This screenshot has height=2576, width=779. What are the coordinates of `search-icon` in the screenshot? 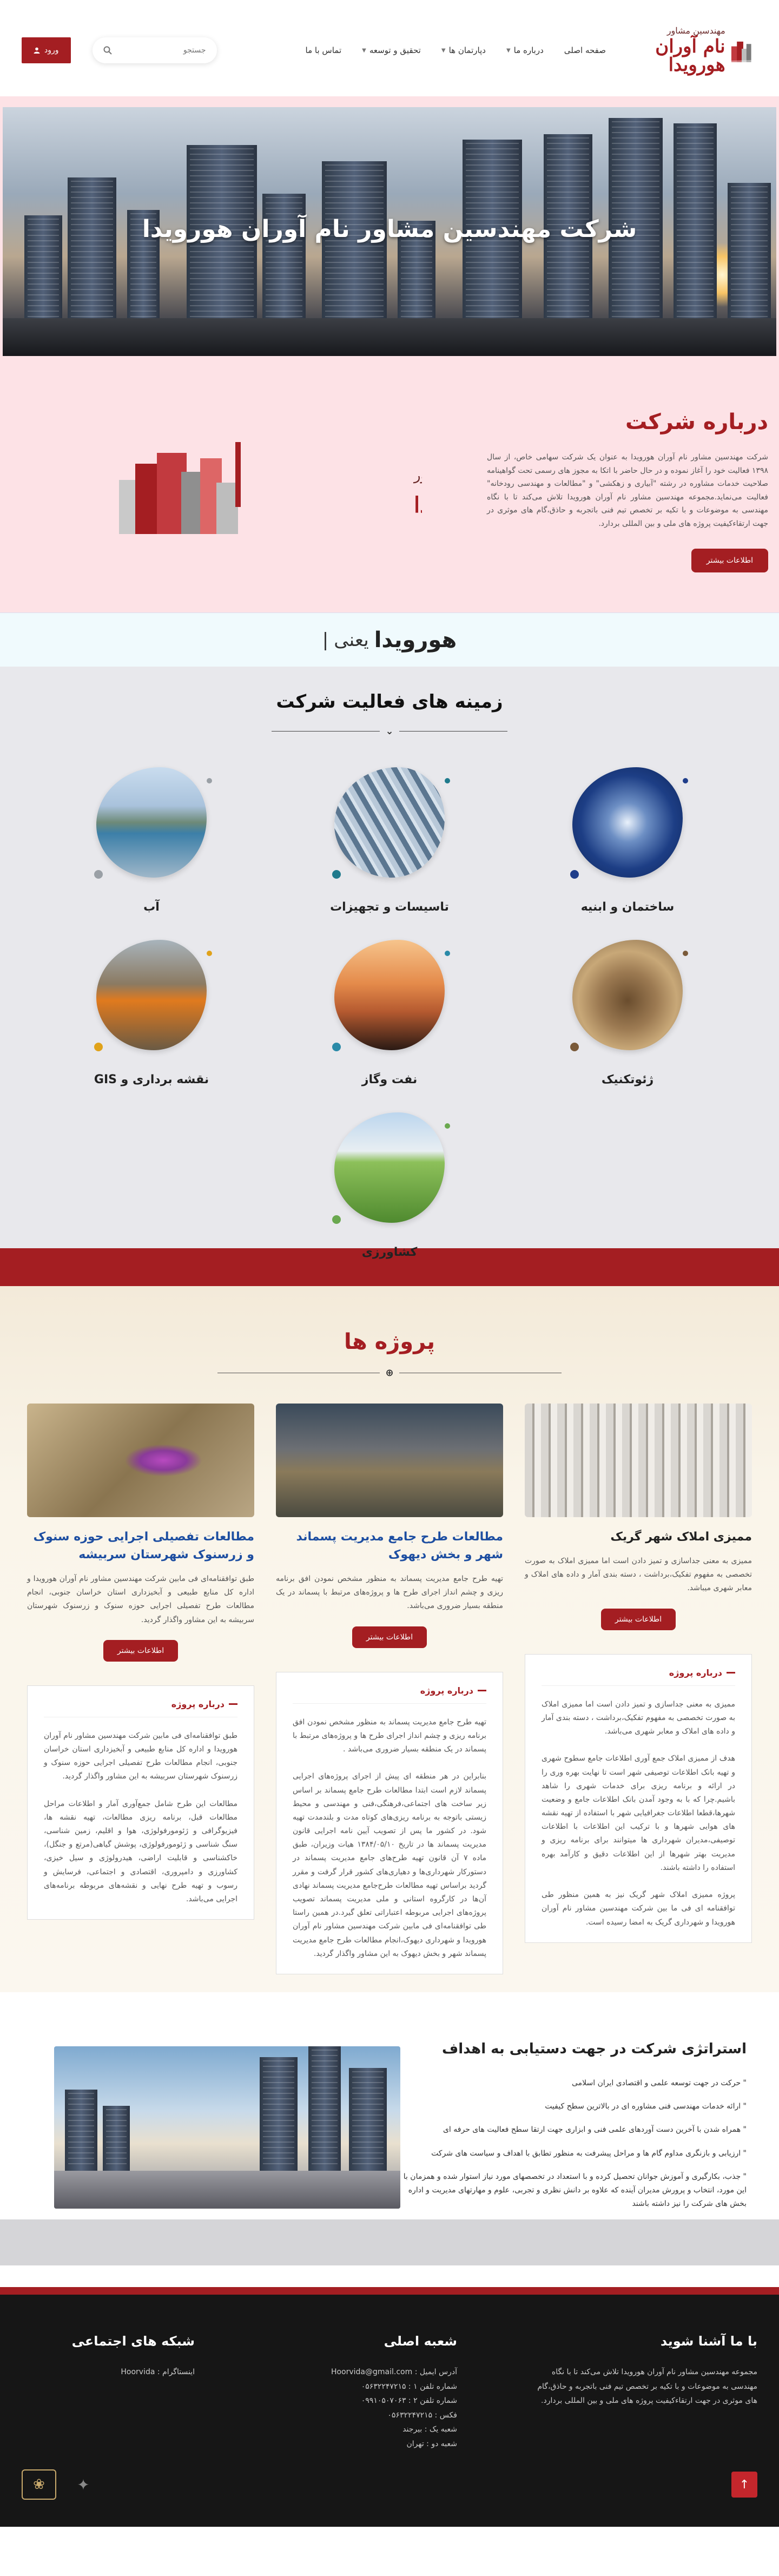 It's located at (107, 50).